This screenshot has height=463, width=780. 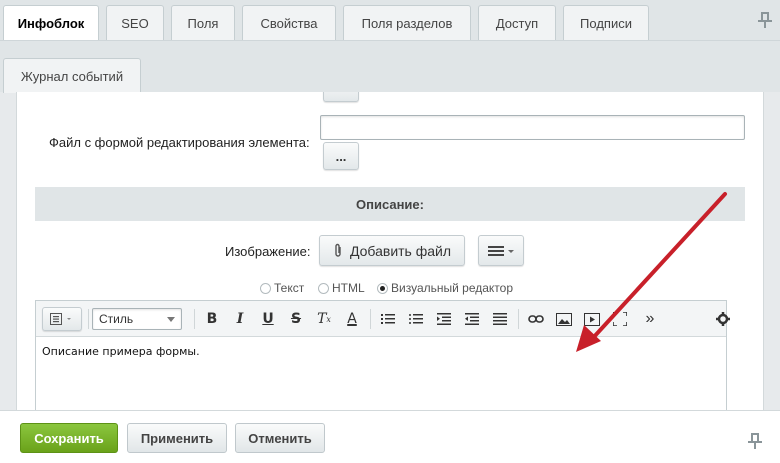 I want to click on editor-content: Описание примера формы., so click(x=121, y=351).